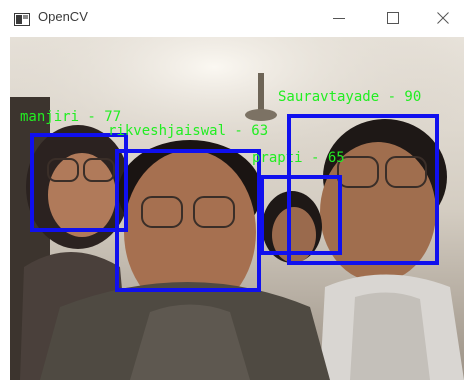  Describe the element at coordinates (188, 220) in the screenshot. I see `face-box-rikveshjaiswal` at that location.